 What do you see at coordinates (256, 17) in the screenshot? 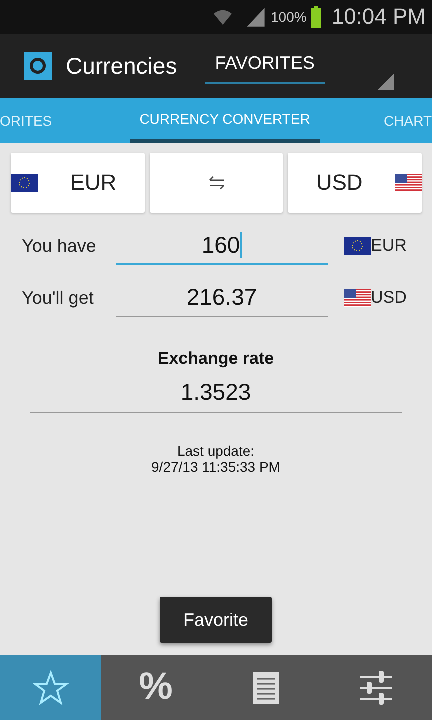
I see `signal-icon` at bounding box center [256, 17].